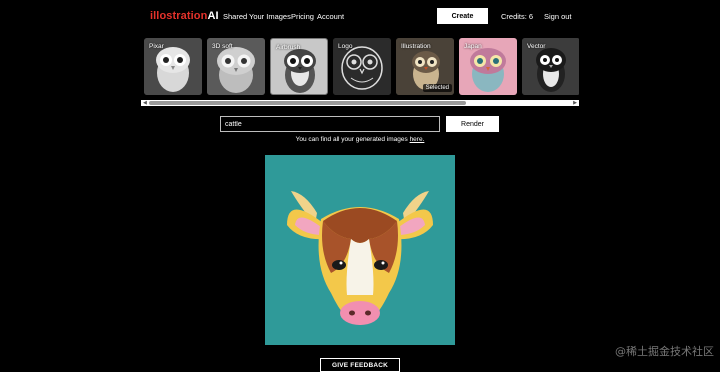  I want to click on signout-link: Sign out, so click(558, 16).